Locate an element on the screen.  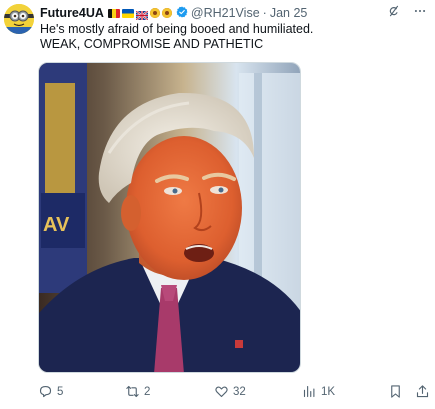
bookmark-button is located at coordinates (395, 391).